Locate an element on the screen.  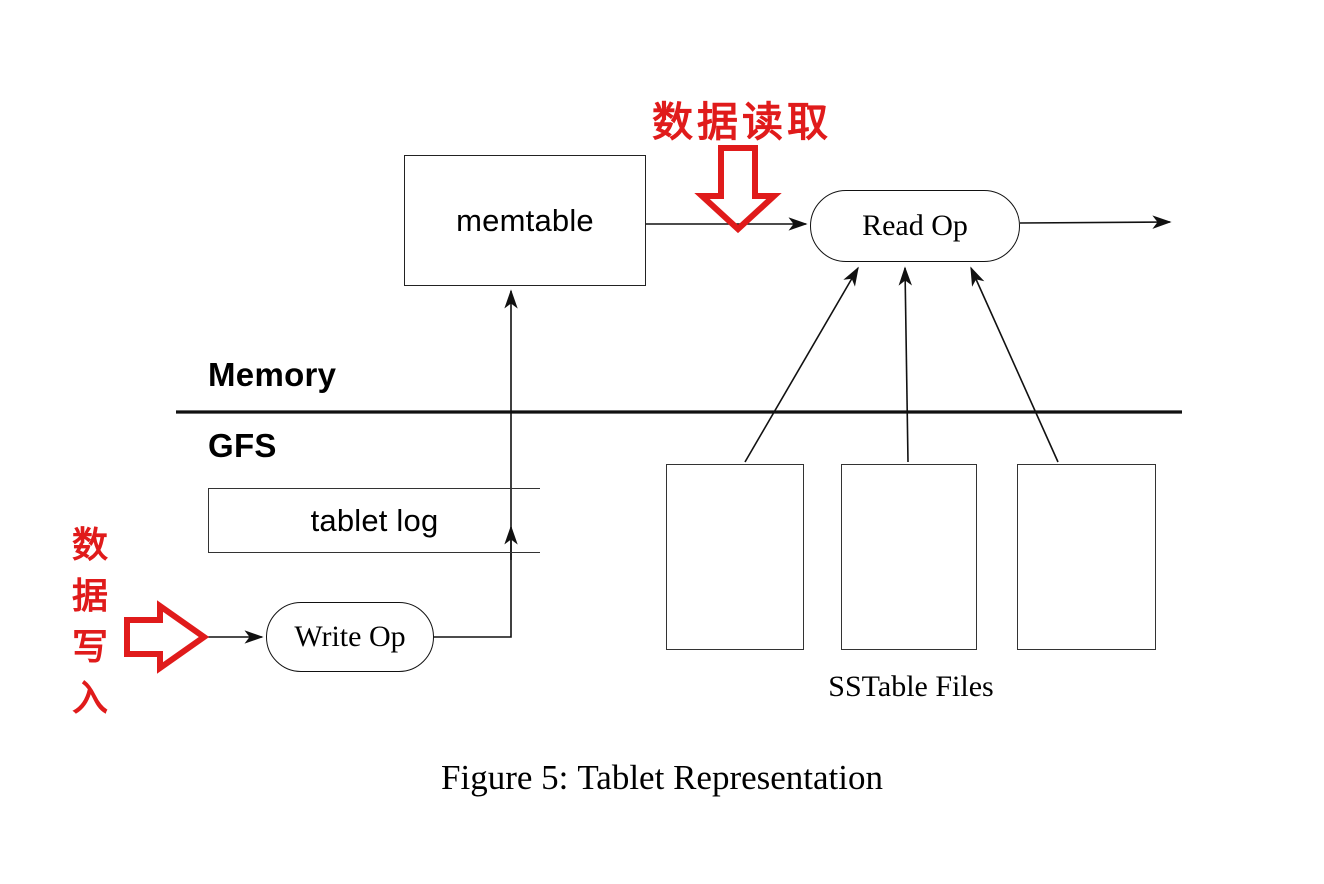
edge-sstable3-to-readop is located at coordinates (1014, 364).